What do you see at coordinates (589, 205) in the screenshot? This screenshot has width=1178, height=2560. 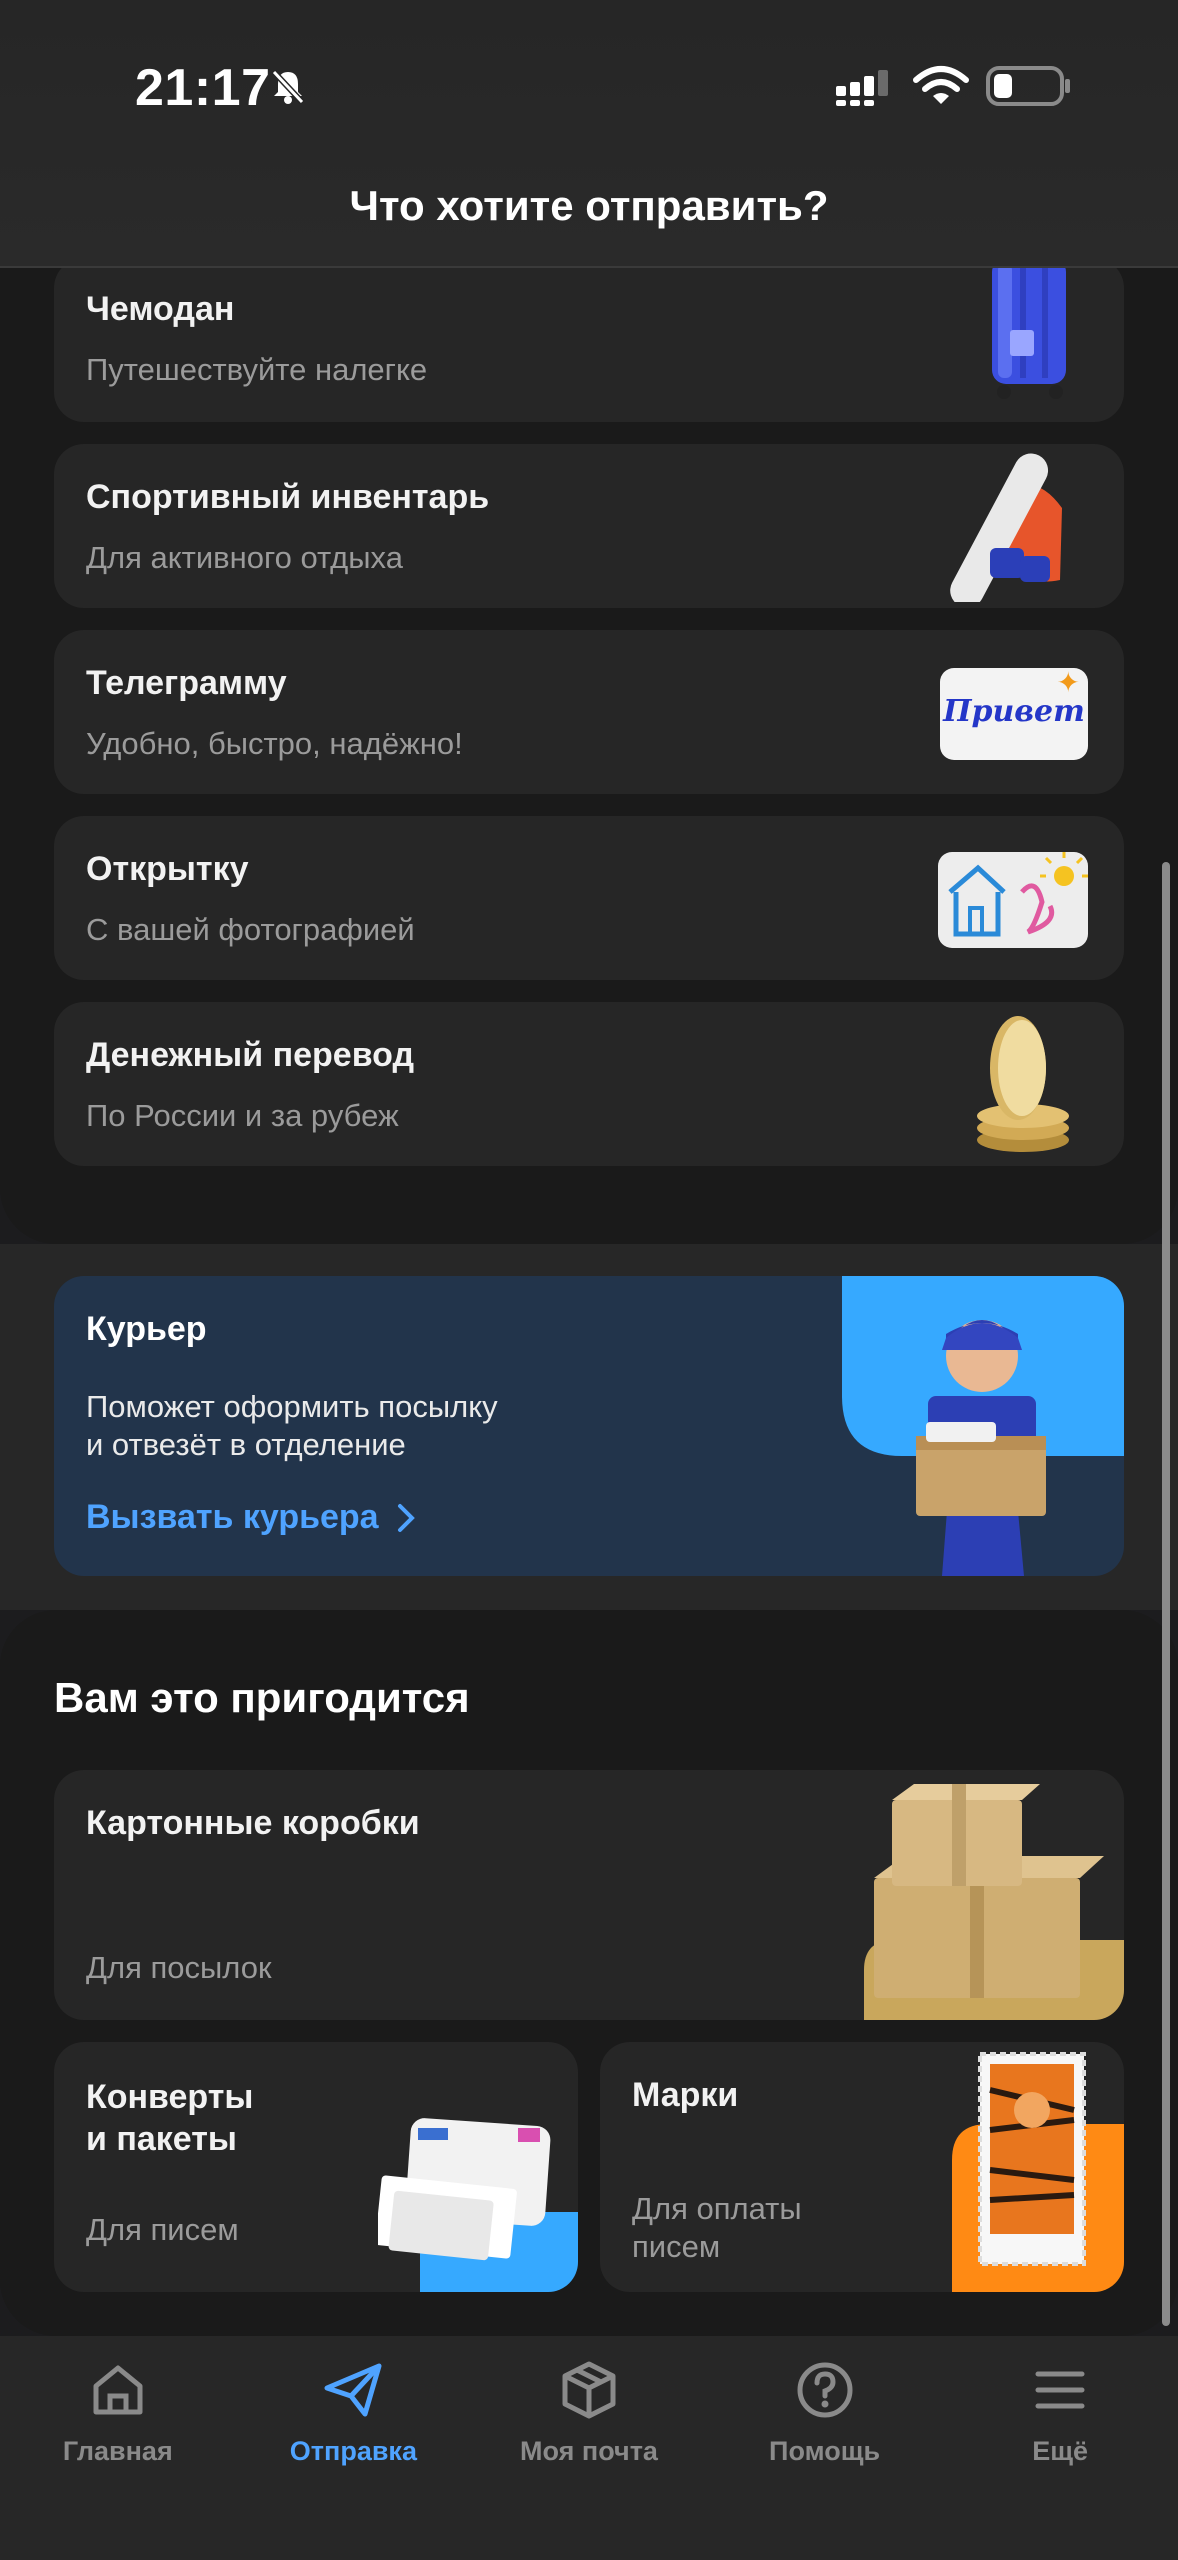 I see `page-title: Что хотите отправить?` at bounding box center [589, 205].